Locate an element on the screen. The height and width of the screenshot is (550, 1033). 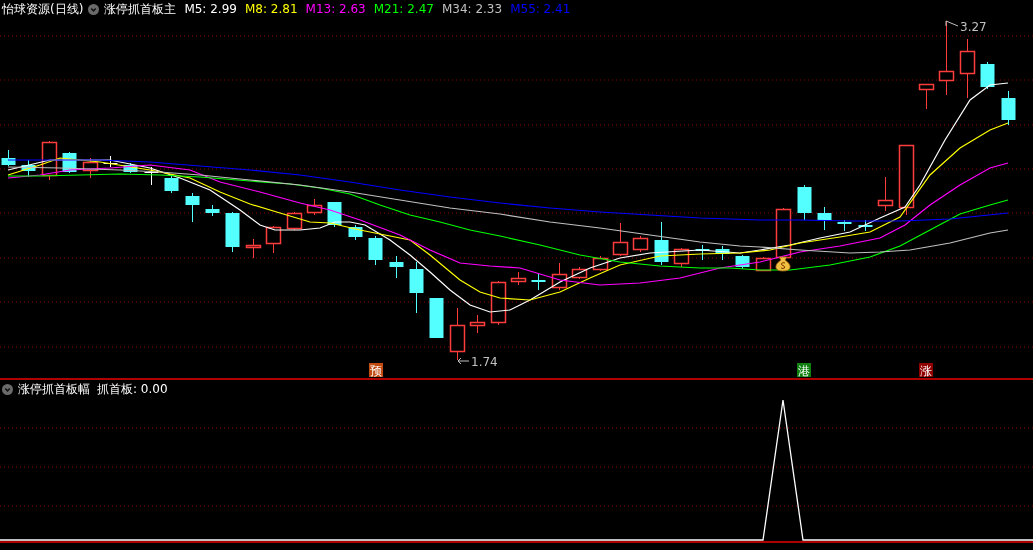
indicator-reading: 抓首板: 0.00 is located at coordinates (132, 389).